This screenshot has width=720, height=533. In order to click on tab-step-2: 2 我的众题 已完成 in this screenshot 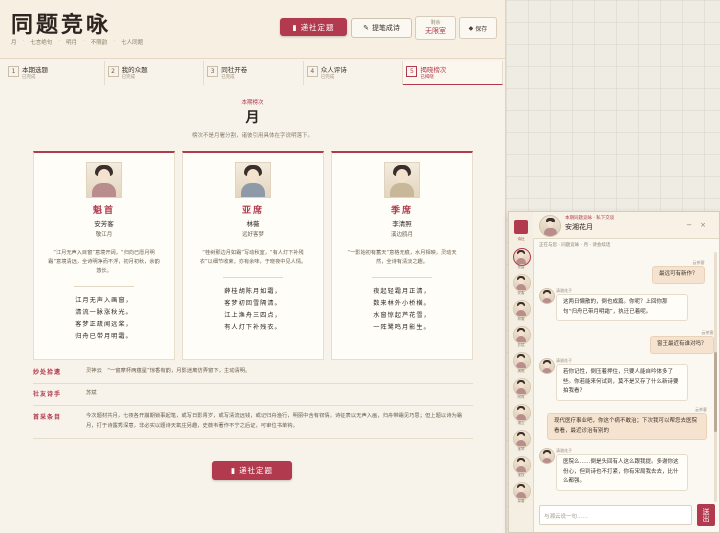, I will do `click(155, 73)`.